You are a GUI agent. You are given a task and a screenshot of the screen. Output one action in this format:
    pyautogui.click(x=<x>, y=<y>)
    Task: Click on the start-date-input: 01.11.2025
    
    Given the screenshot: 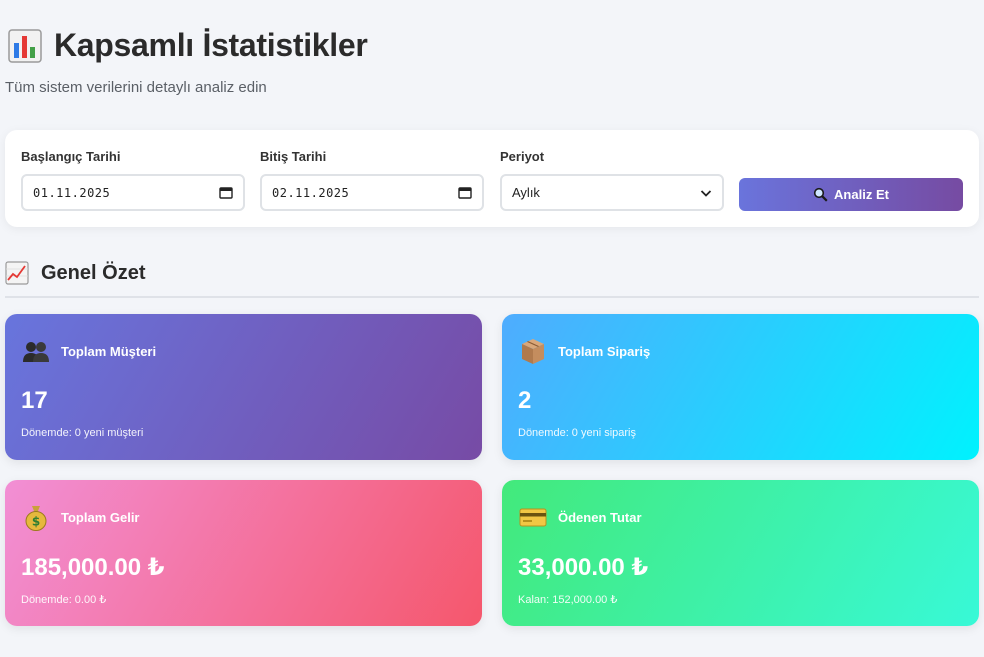 What is the action you would take?
    pyautogui.click(x=133, y=192)
    